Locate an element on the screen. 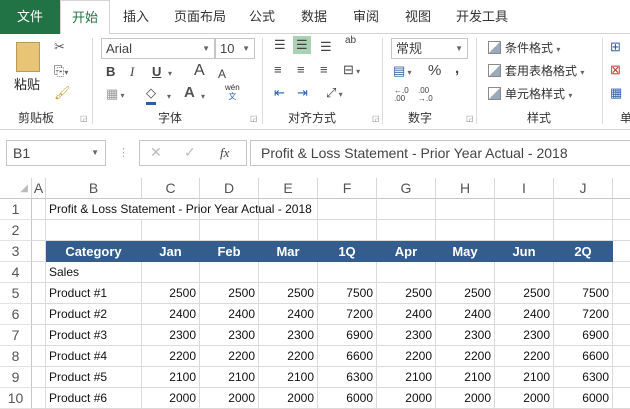  tab-formulas: 公式 is located at coordinates (262, 17).